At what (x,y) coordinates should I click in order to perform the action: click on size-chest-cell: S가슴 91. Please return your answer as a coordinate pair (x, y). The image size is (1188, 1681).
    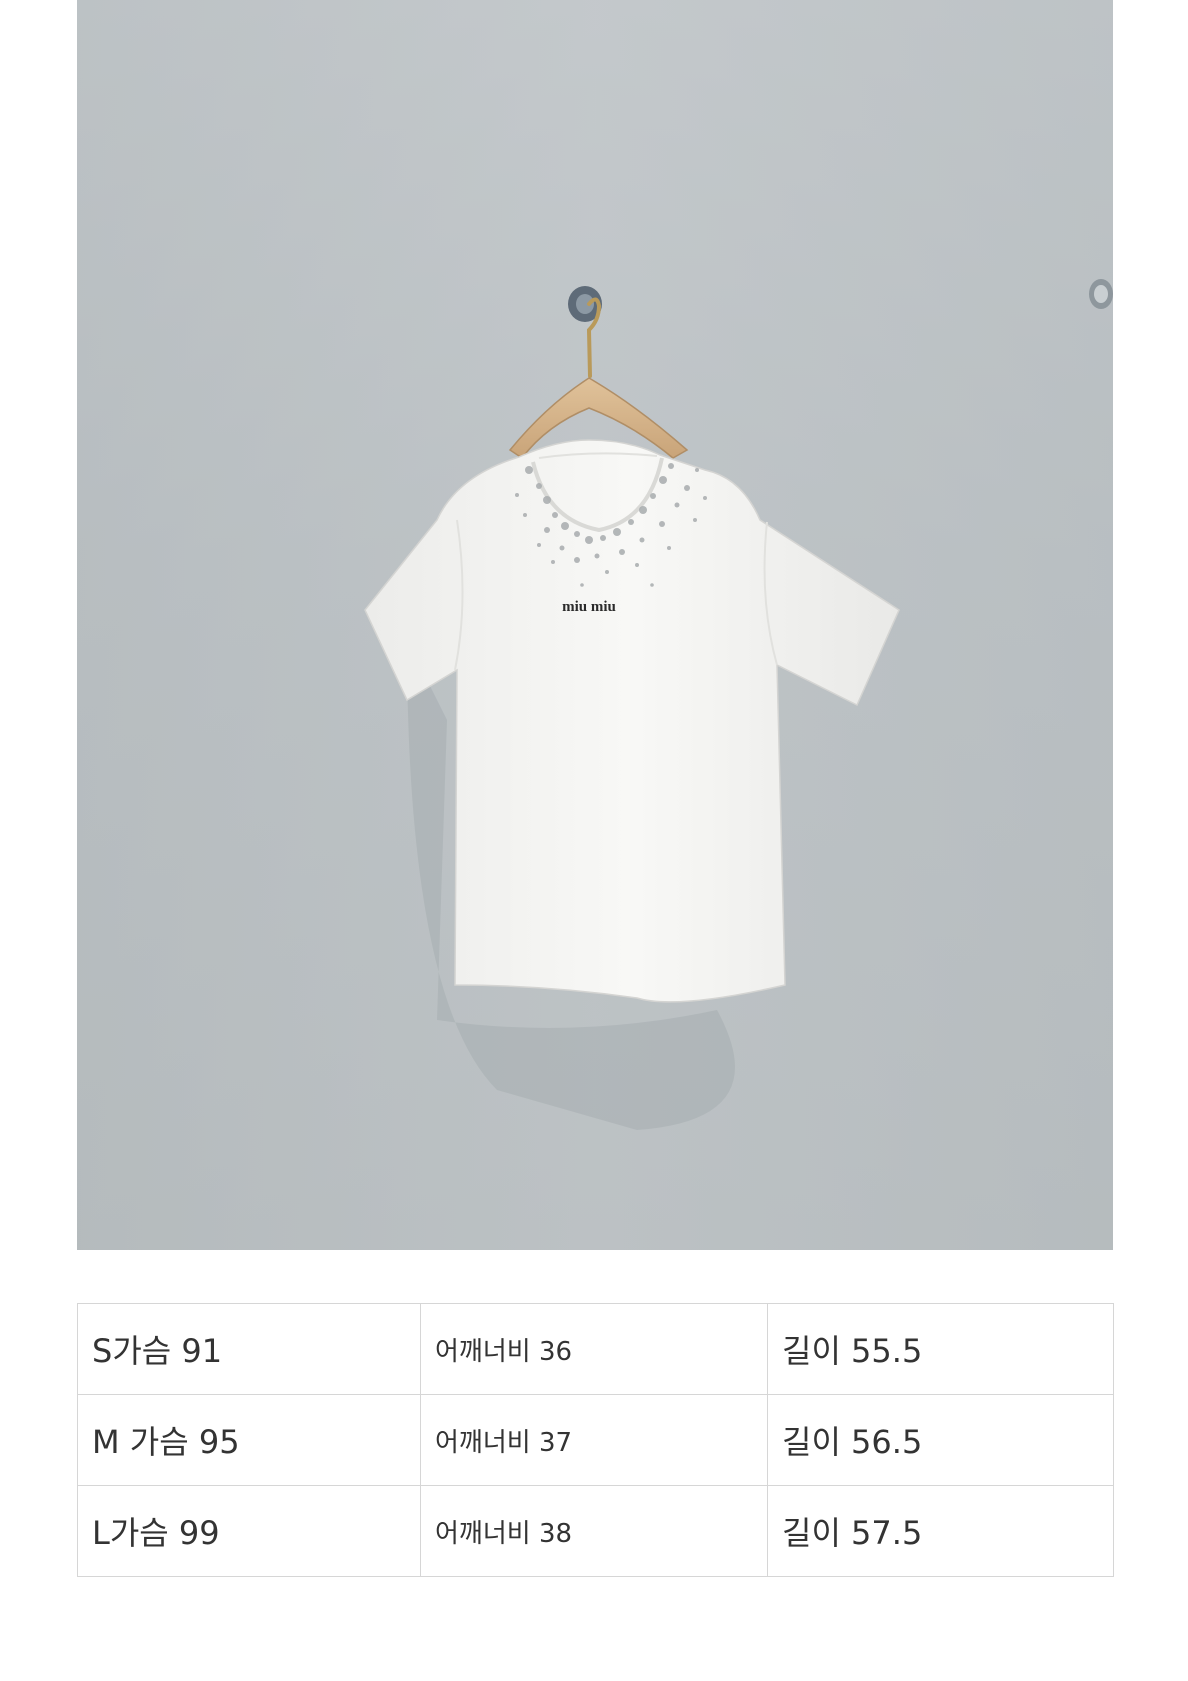
    Looking at the image, I should click on (249, 1349).